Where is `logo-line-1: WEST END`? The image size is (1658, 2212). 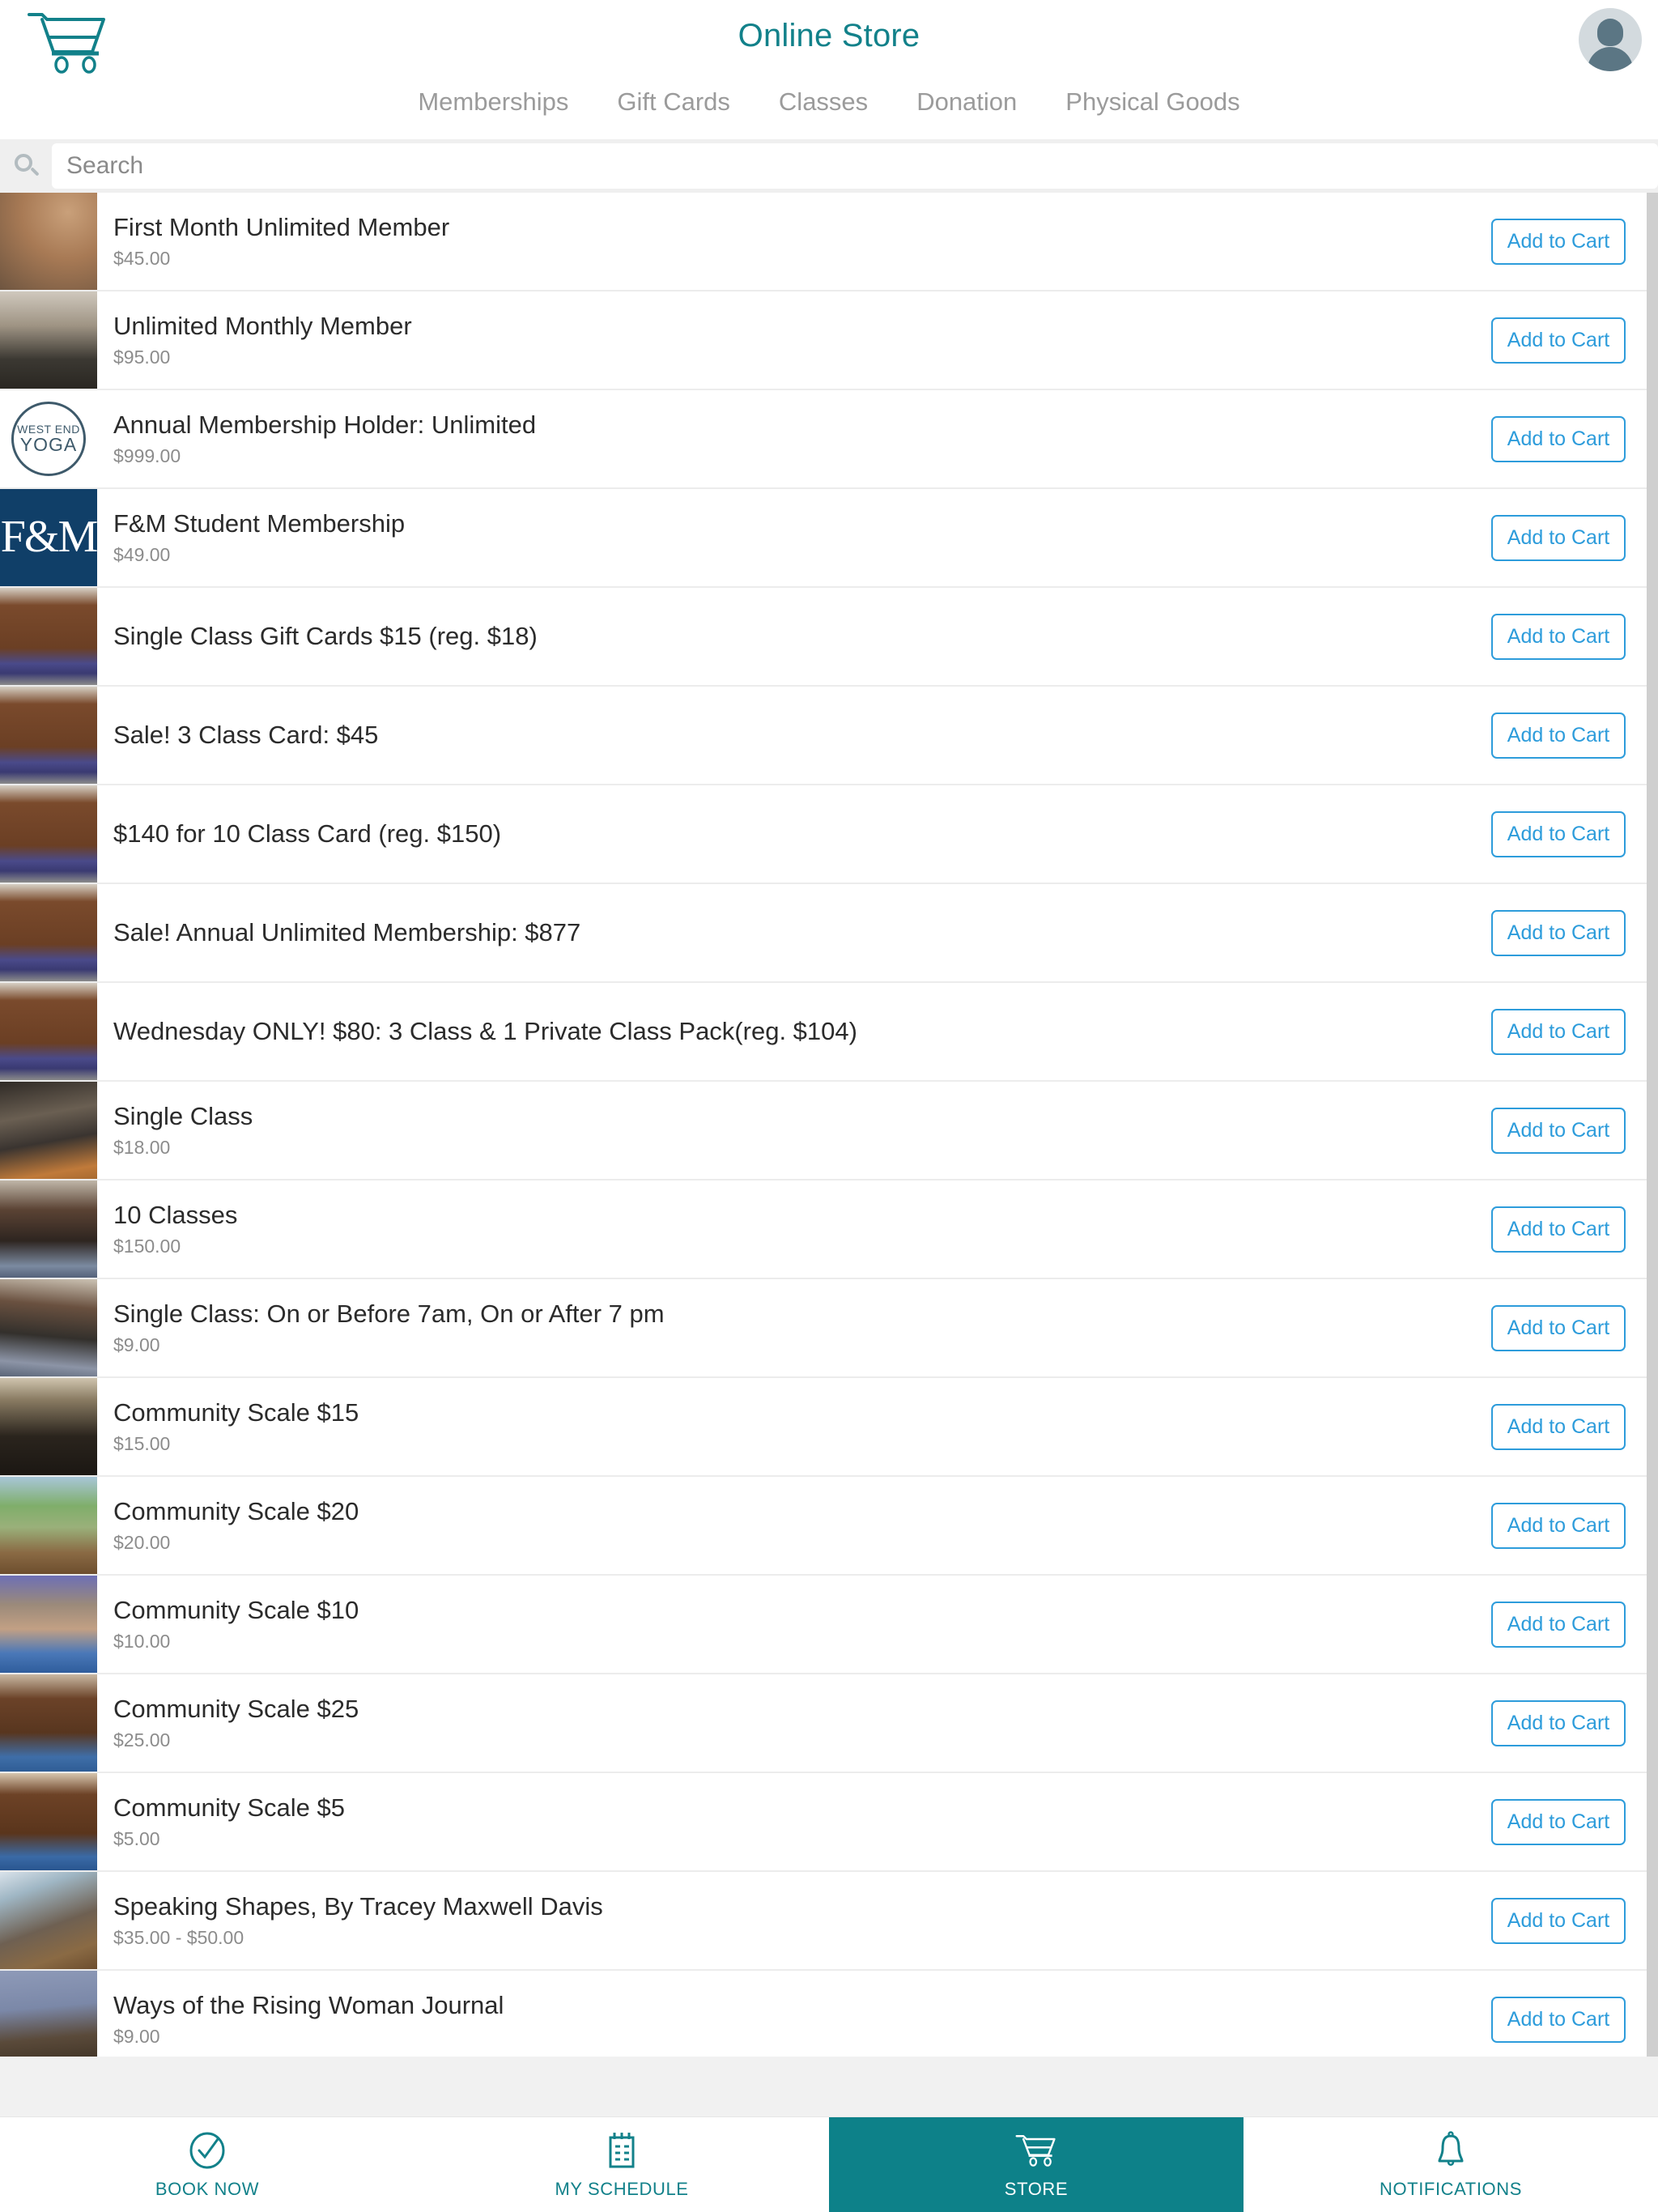 logo-line-1: WEST END is located at coordinates (48, 429).